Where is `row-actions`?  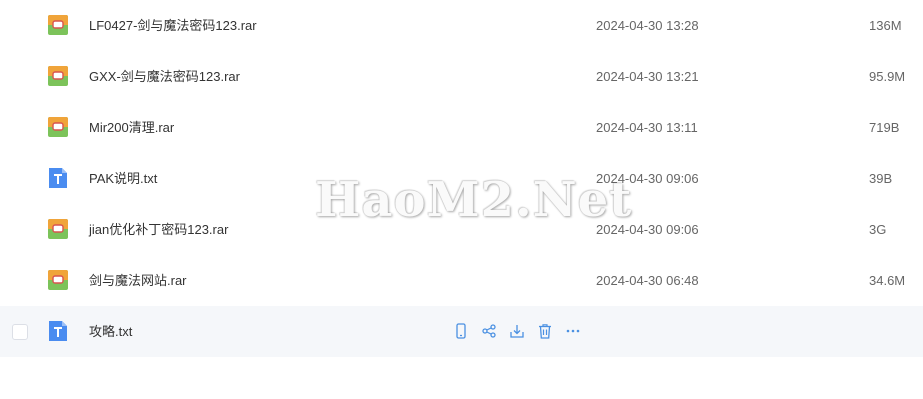 row-actions is located at coordinates (517, 332).